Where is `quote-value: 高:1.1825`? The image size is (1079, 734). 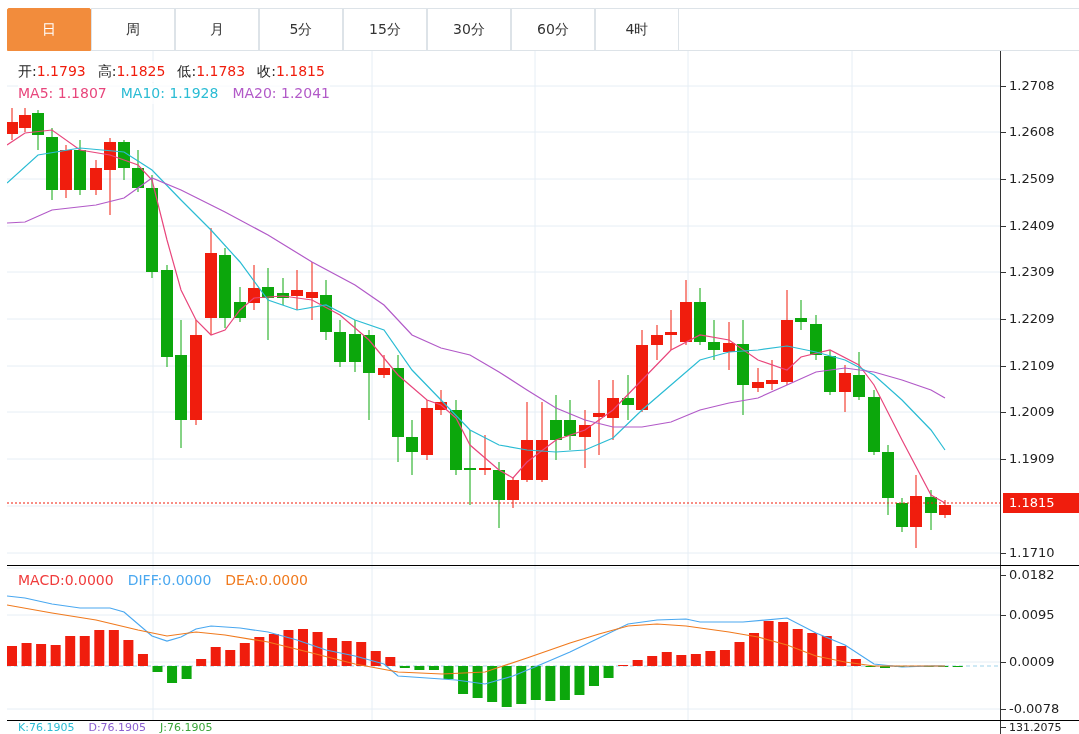
quote-value: 高:1.1825 is located at coordinates (131, 71).